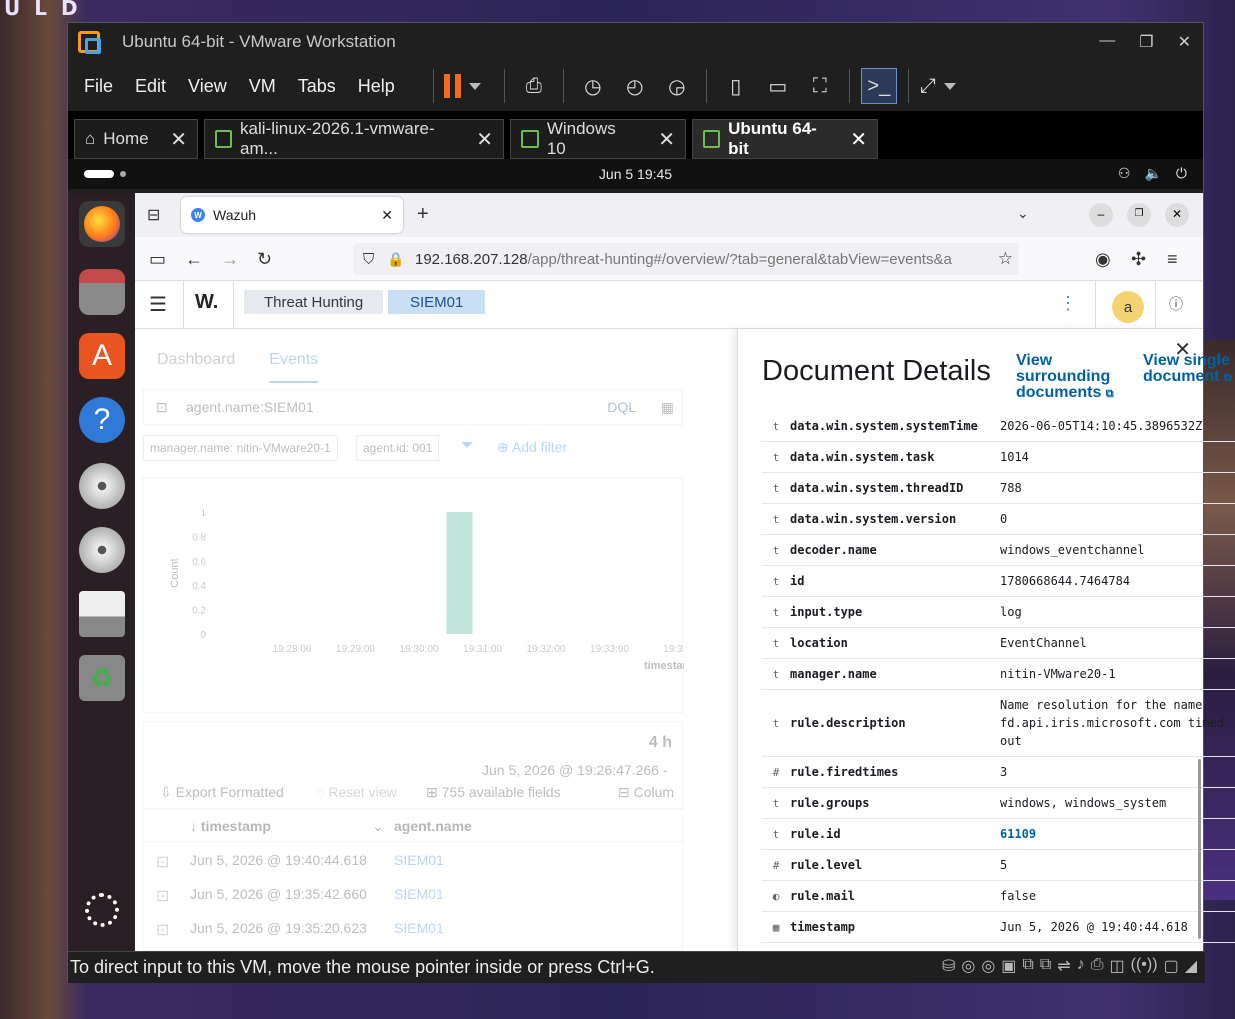 This screenshot has width=1235, height=1019. I want to click on power-icon: ⏻, so click(1181, 173).